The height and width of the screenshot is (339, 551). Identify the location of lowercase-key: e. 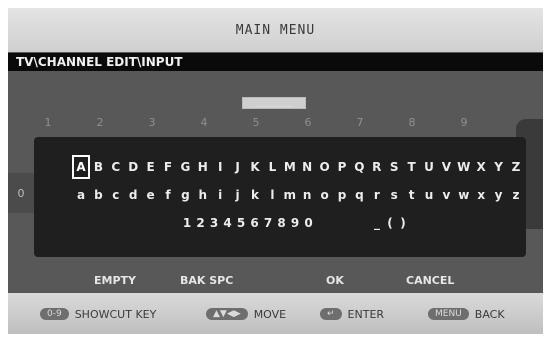
(151, 195).